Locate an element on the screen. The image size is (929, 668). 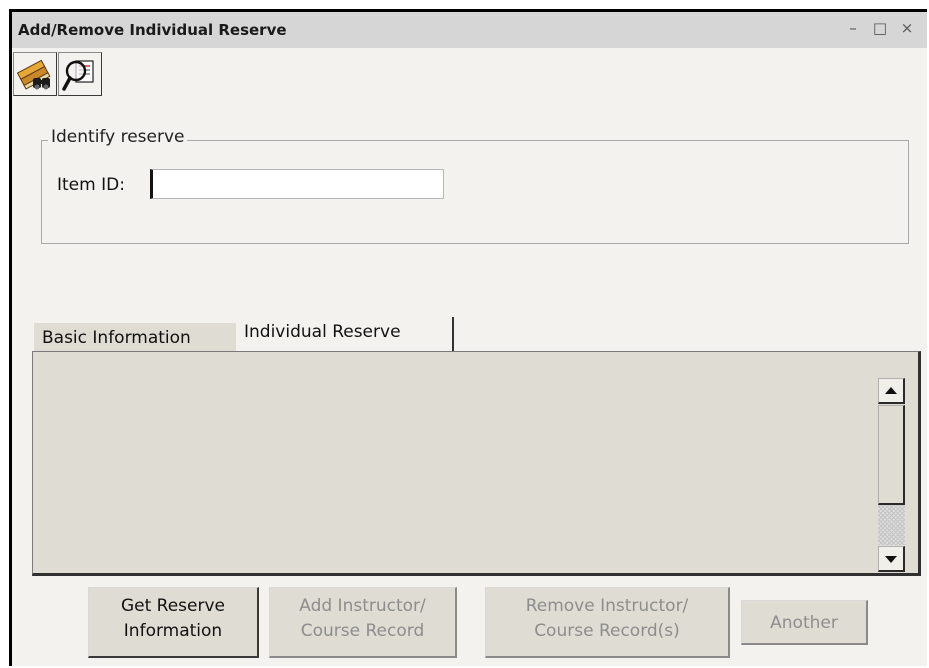
scroll-down-button is located at coordinates (891, 559).